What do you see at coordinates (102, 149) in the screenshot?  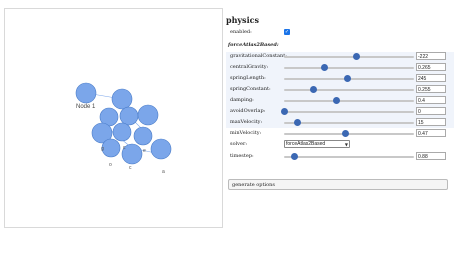 I see `edge-label: g` at bounding box center [102, 149].